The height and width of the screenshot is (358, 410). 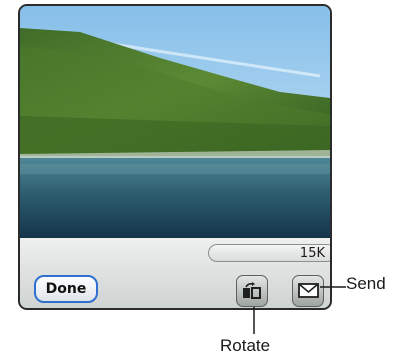 What do you see at coordinates (175, 273) in the screenshot?
I see `photo-toolbar: 15K Done` at bounding box center [175, 273].